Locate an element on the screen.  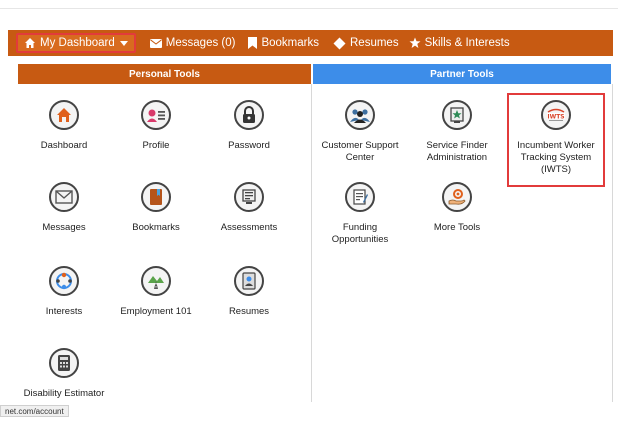
partner-tools-title: Partner Tools is located at coordinates (462, 74).